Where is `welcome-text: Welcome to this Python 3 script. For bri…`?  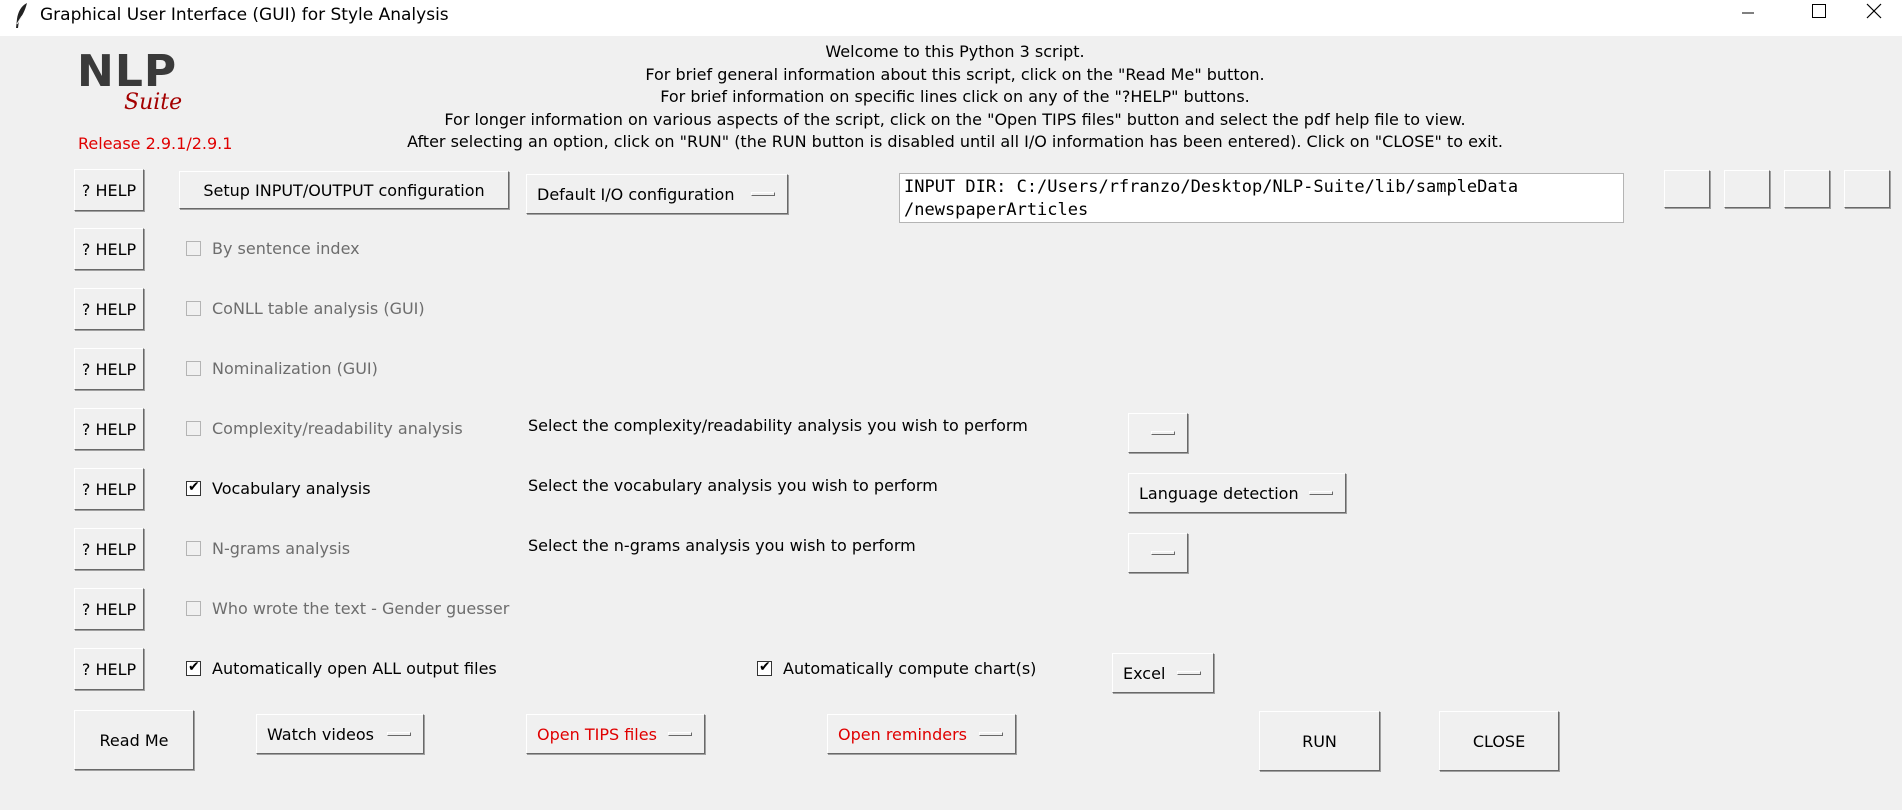
welcome-text: Welcome to this Python 3 script. For bri… is located at coordinates (955, 97).